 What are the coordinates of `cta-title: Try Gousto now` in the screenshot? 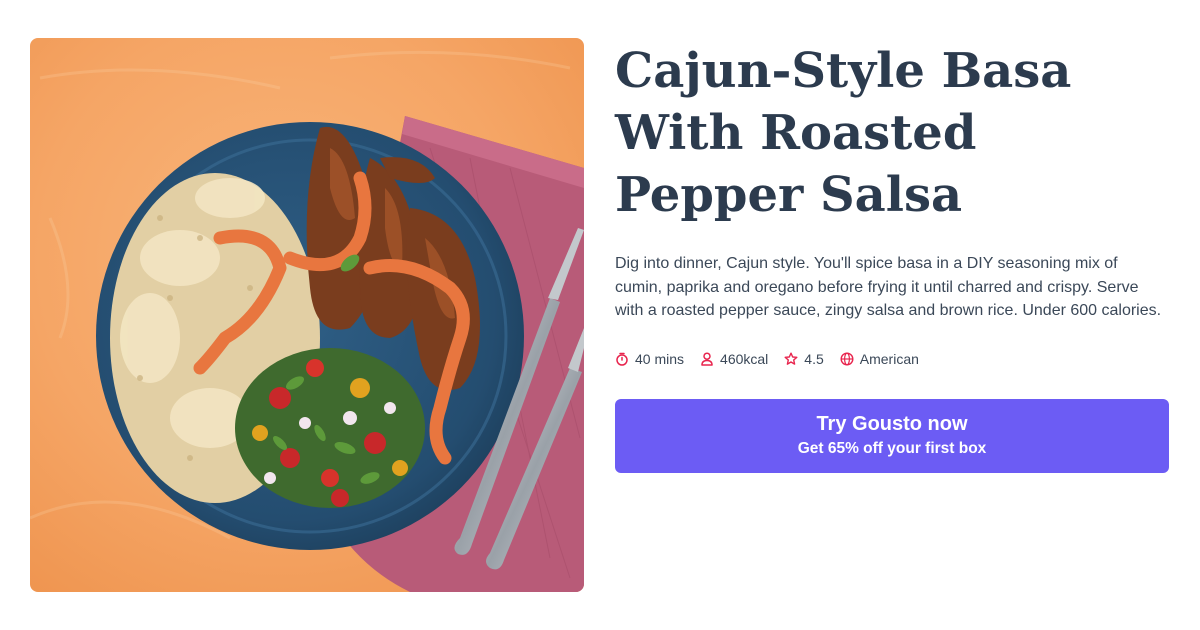 It's located at (892, 423).